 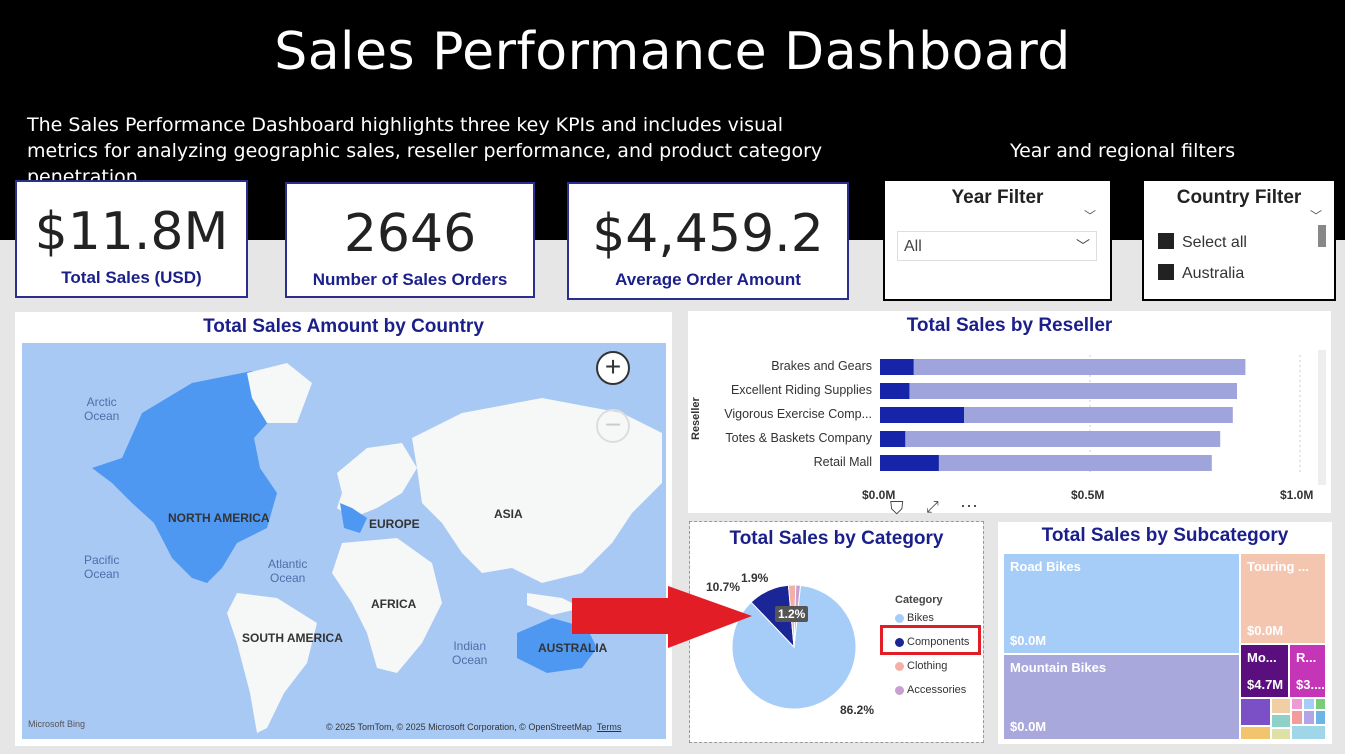 What do you see at coordinates (1214, 242) in the screenshot?
I see `option-label: Select all` at bounding box center [1214, 242].